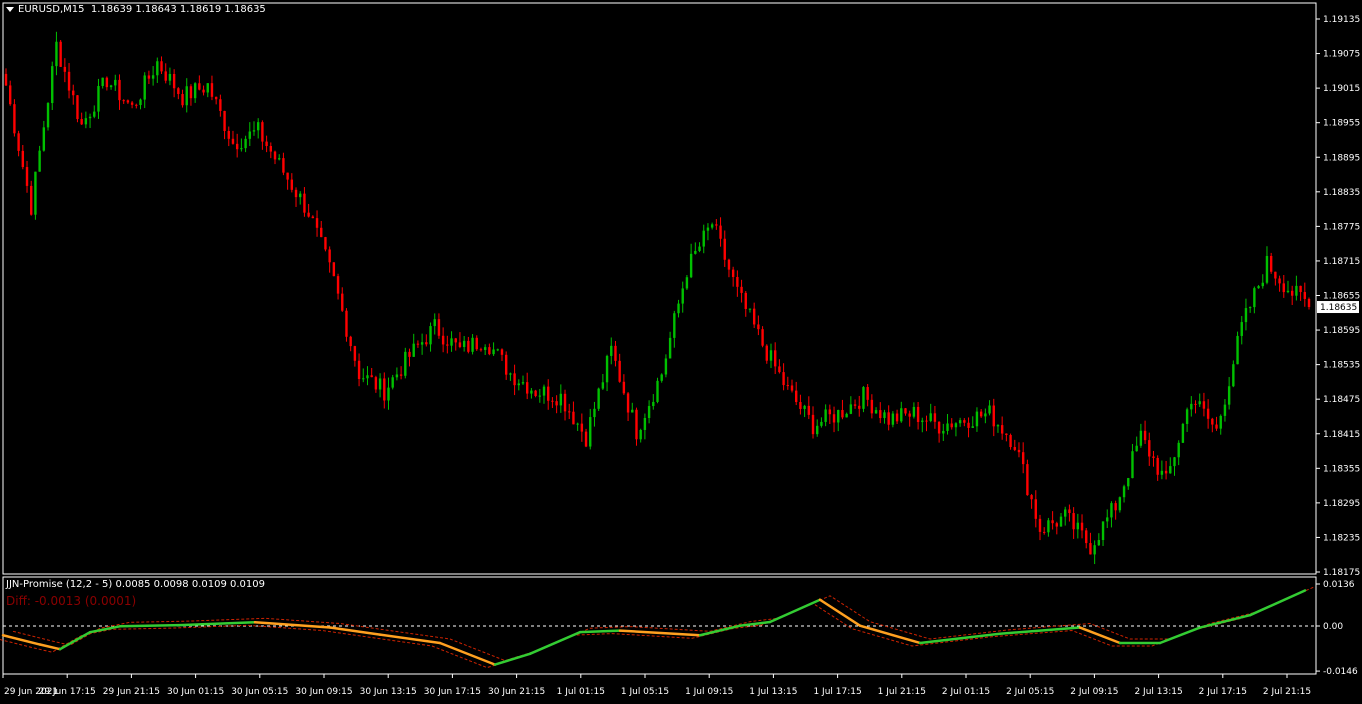 The image size is (1362, 704). What do you see at coordinates (1341, 55) in the screenshot?
I see `price-axis-label: 1.19075` at bounding box center [1341, 55].